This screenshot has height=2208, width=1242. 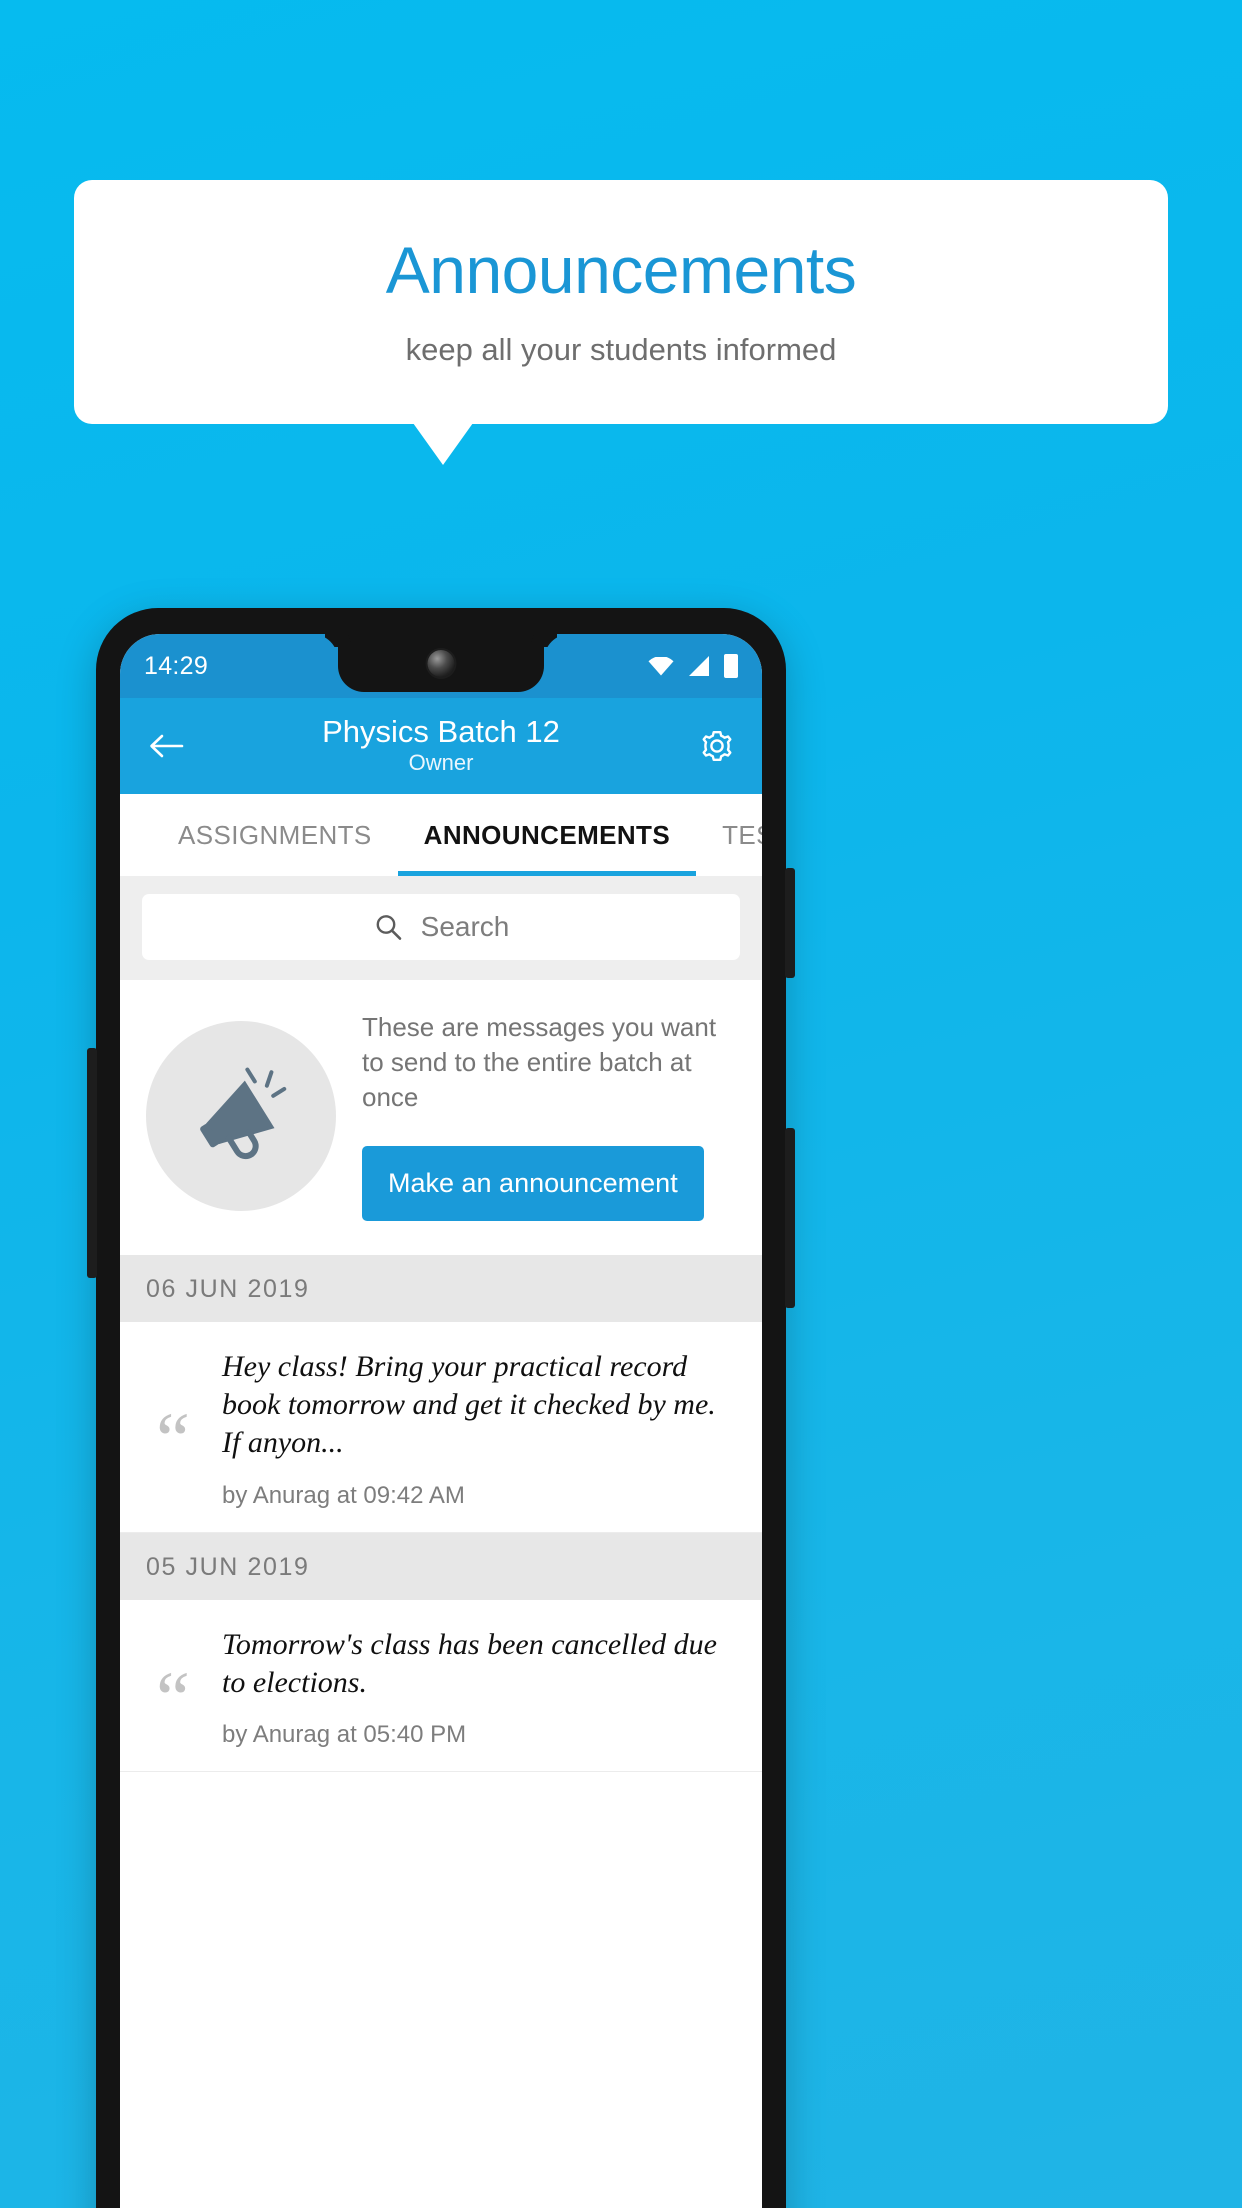 I want to click on wifi-icon, so click(x=661, y=665).